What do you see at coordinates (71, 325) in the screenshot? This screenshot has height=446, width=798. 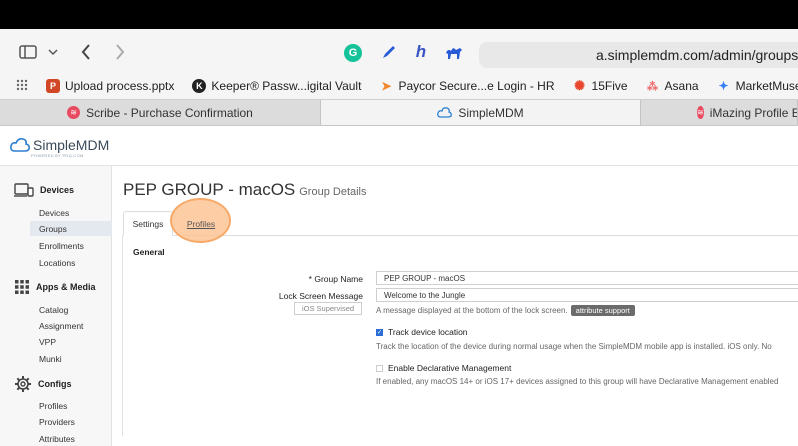 I see `sidebar-item-assignment: Assignment` at bounding box center [71, 325].